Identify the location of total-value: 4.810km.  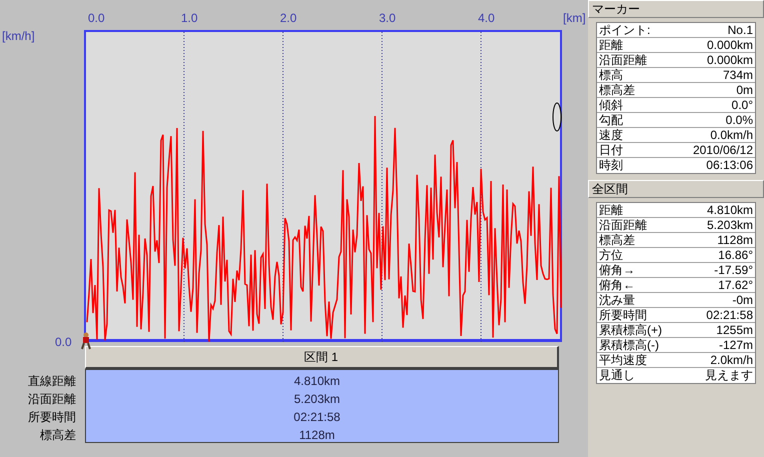
(729, 210).